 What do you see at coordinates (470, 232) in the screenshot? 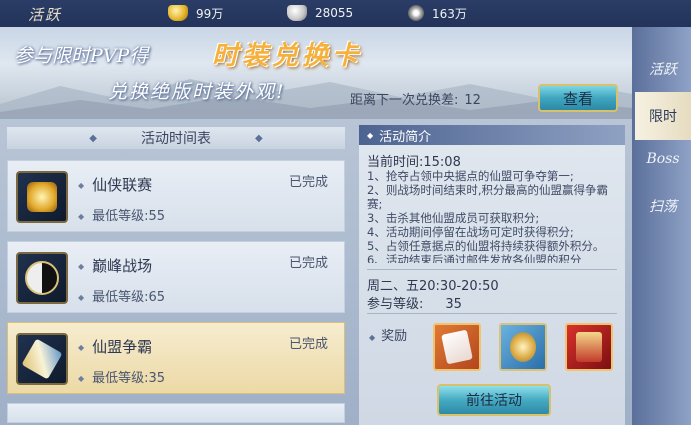
I see `rule-line: 4、活动期间停留在战场可定时获得积分;` at bounding box center [470, 232].